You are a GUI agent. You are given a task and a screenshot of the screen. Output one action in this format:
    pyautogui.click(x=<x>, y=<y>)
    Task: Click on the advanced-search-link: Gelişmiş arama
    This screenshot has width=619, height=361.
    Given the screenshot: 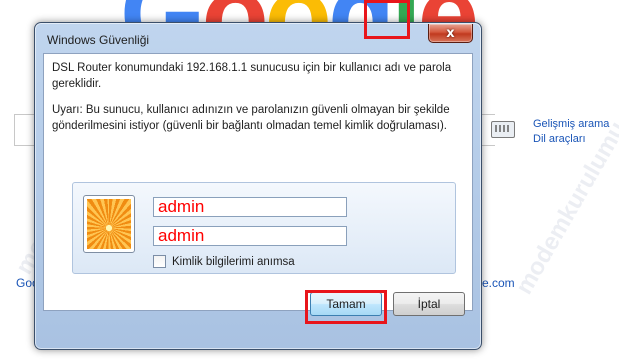 What is the action you would take?
    pyautogui.click(x=571, y=124)
    